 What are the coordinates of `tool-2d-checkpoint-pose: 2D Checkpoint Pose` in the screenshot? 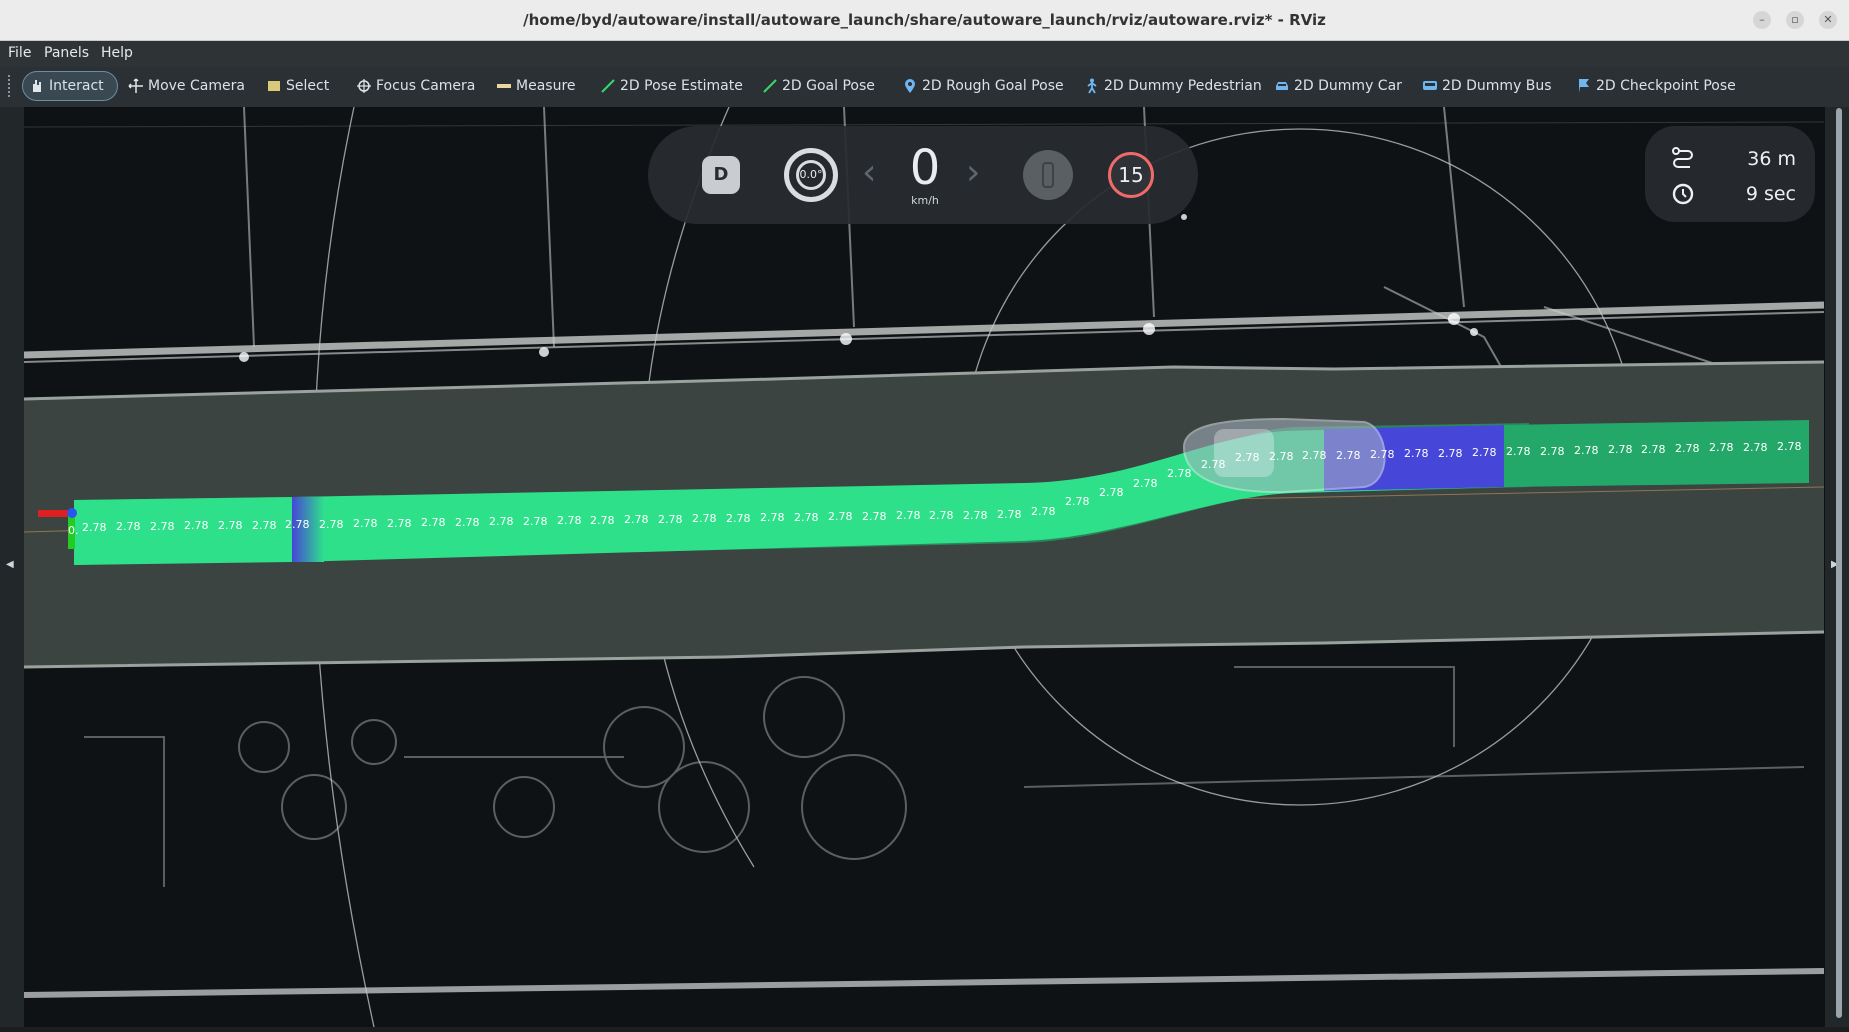 It's located at (1656, 86).